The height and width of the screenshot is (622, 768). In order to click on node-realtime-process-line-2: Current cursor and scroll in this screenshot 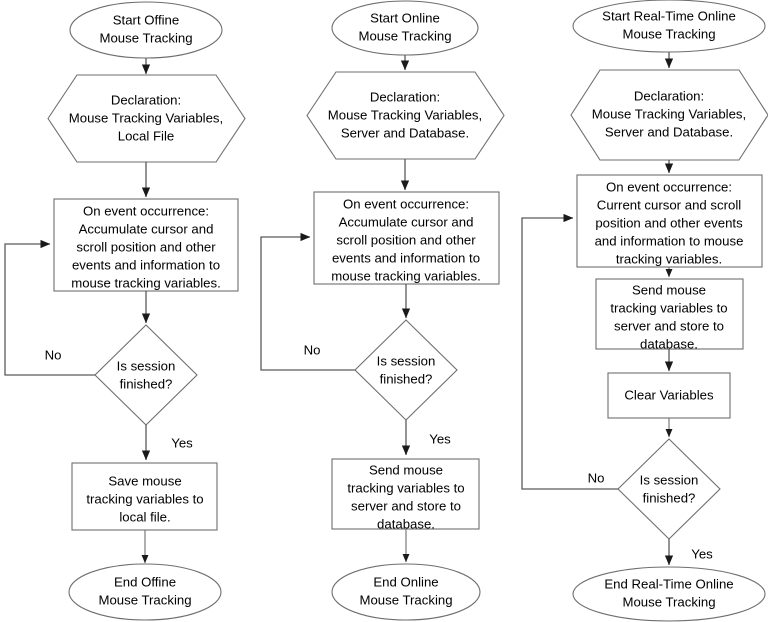, I will do `click(669, 204)`.